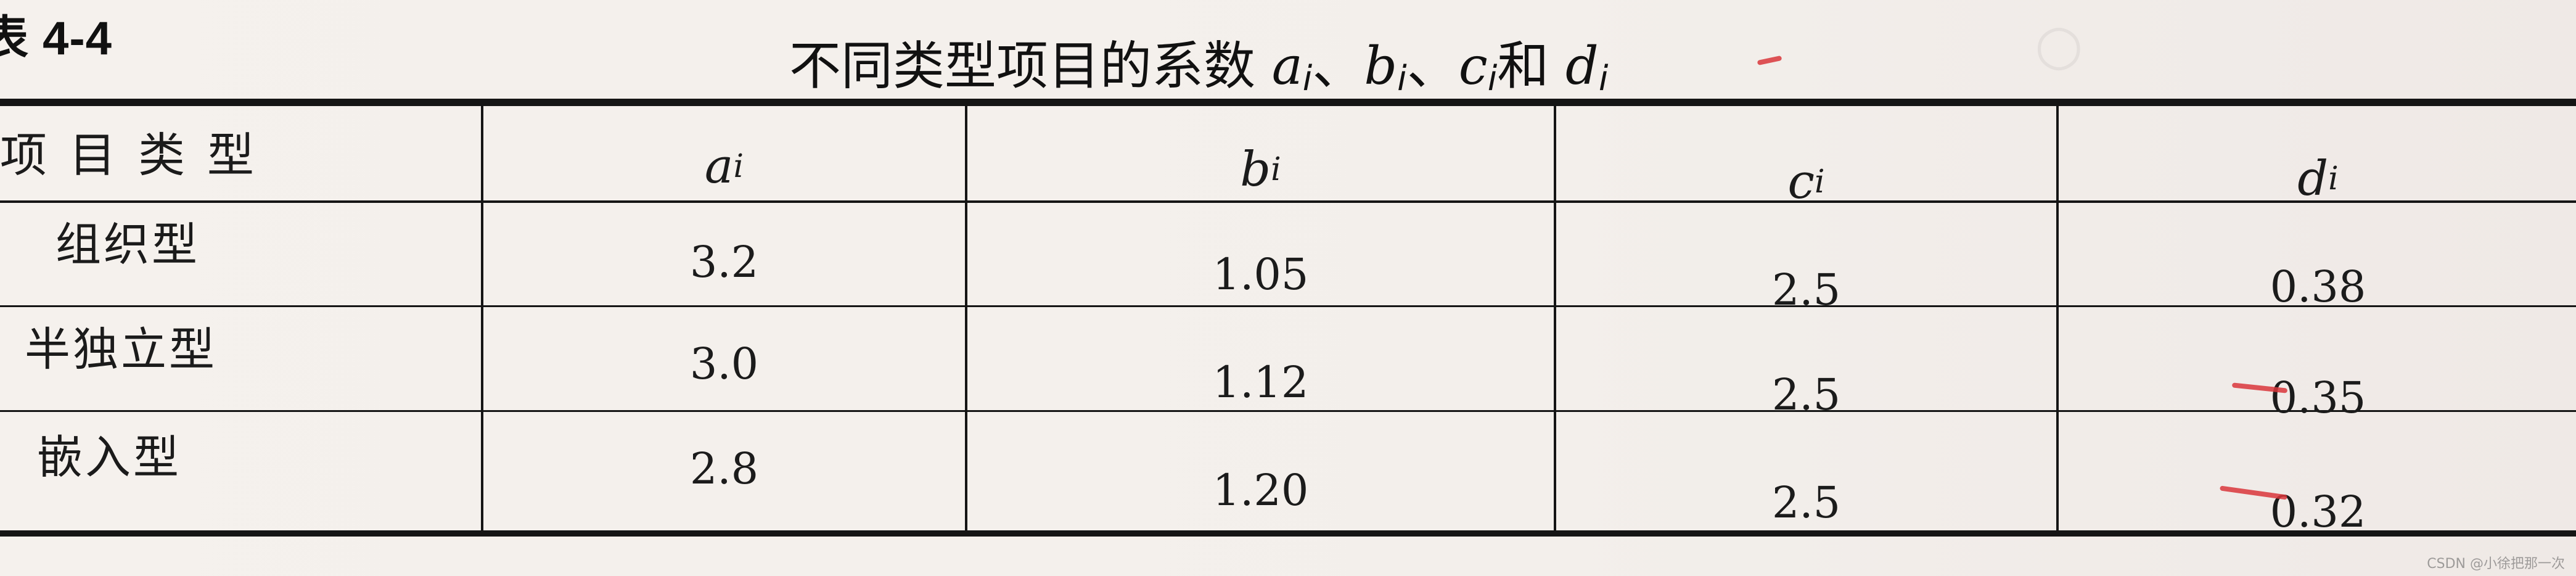 The height and width of the screenshot is (576, 2576). I want to click on row-1-c-value: 2.5, so click(1806, 290).